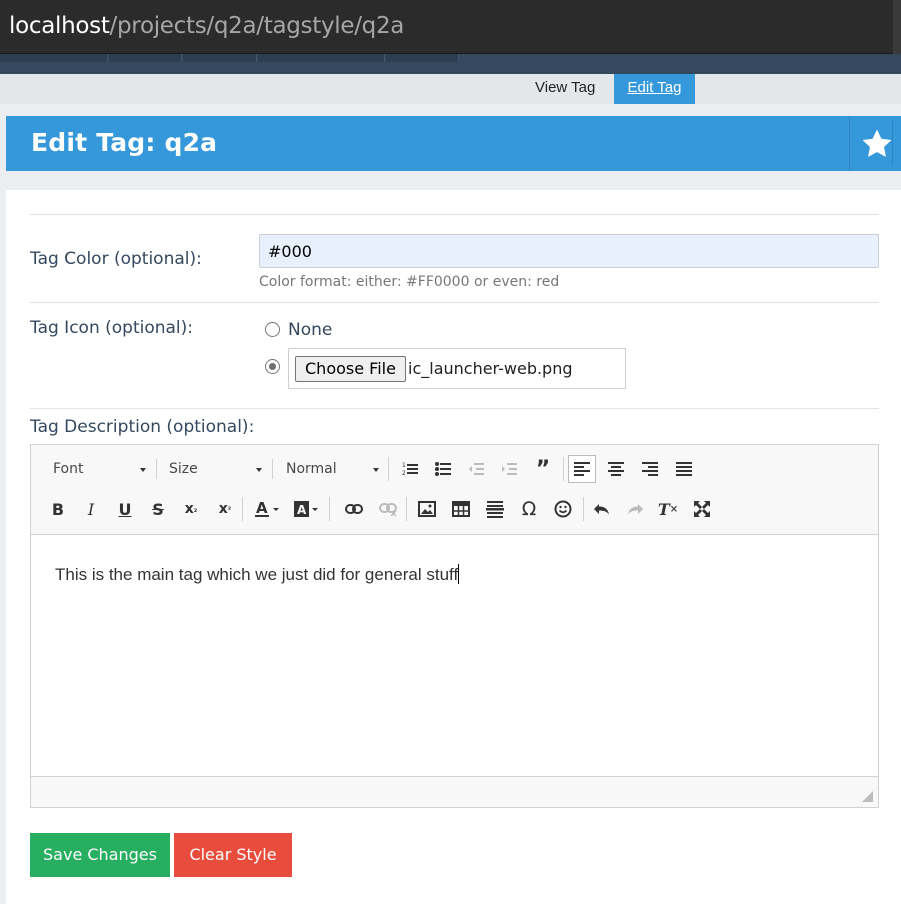 The width and height of the screenshot is (901, 904). What do you see at coordinates (233, 855) in the screenshot?
I see `clear-style-button: Clear Style` at bounding box center [233, 855].